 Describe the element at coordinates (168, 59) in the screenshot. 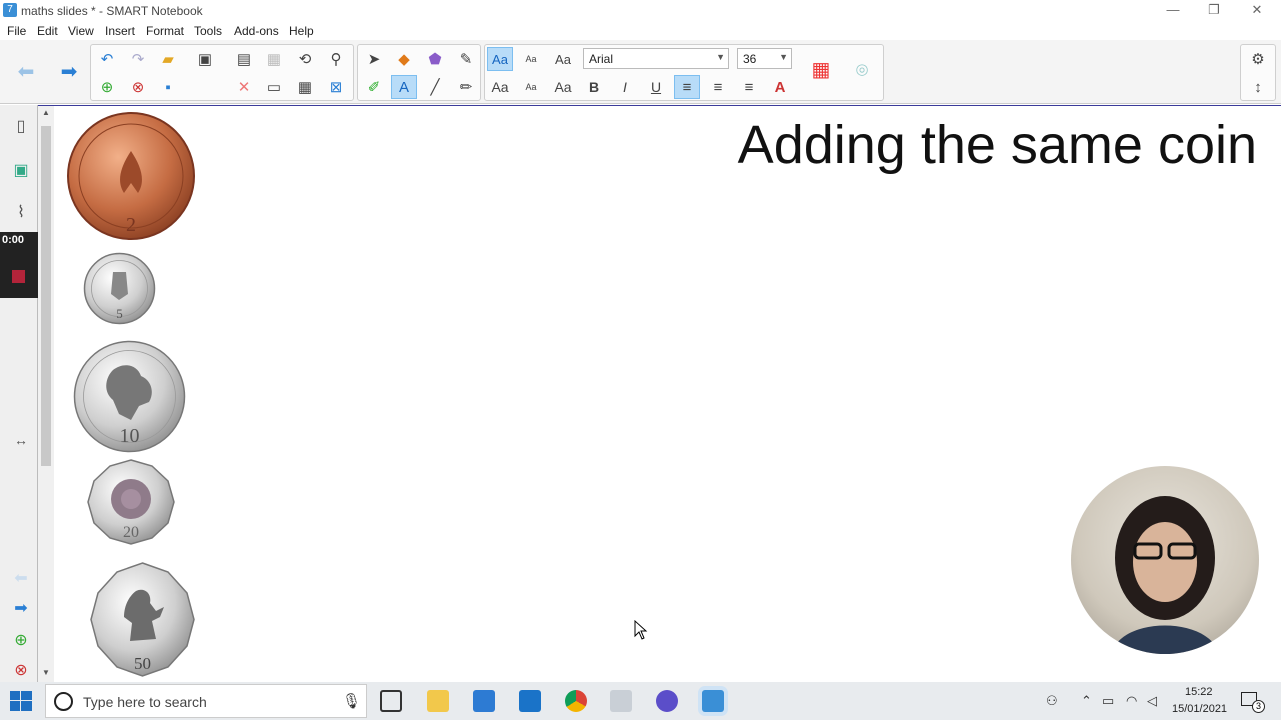

I see `open-folder-icon: ▰` at that location.